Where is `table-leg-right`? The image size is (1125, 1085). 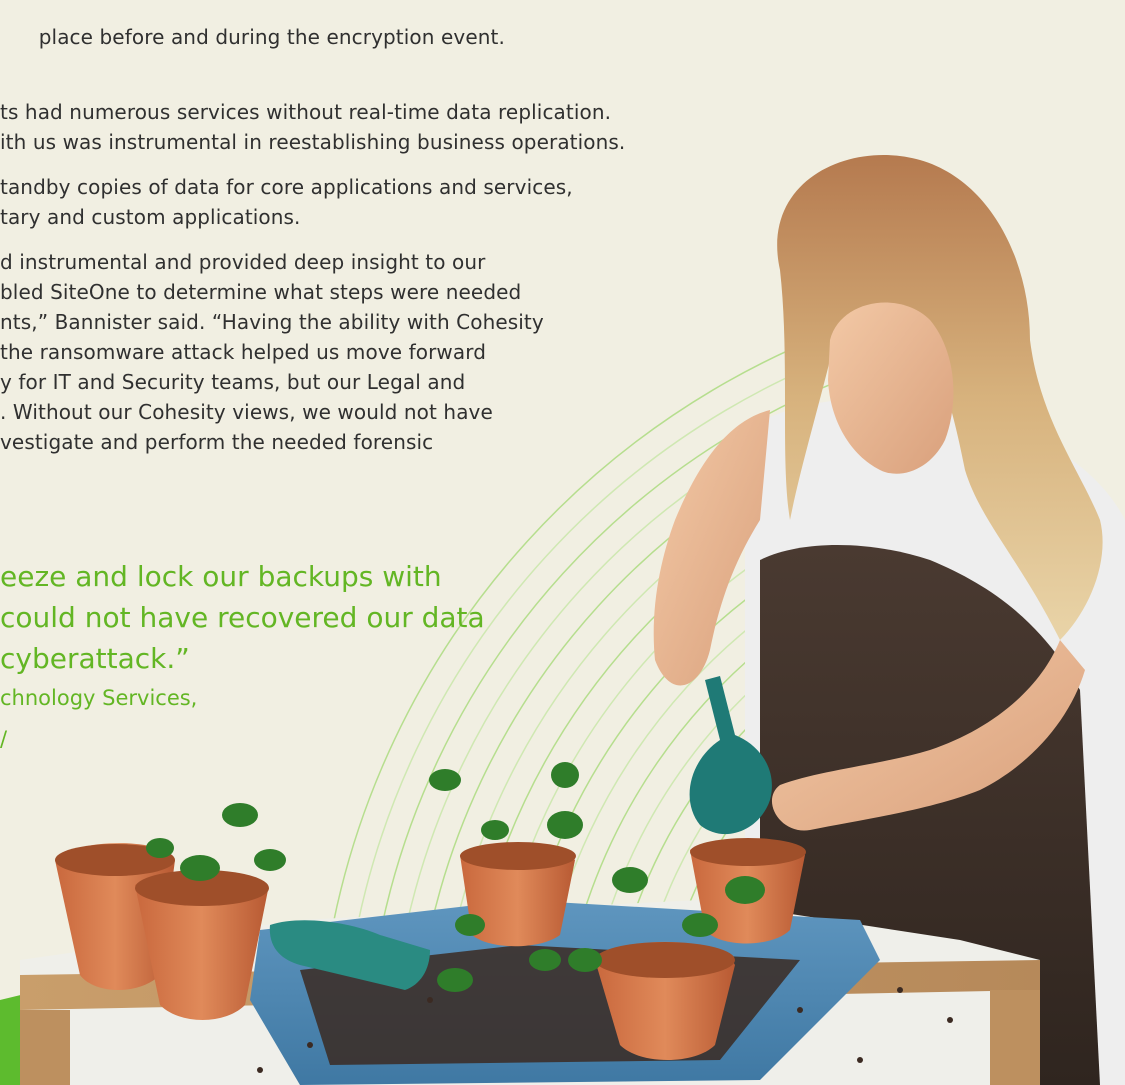
table-leg-right is located at coordinates (1015, 1037).